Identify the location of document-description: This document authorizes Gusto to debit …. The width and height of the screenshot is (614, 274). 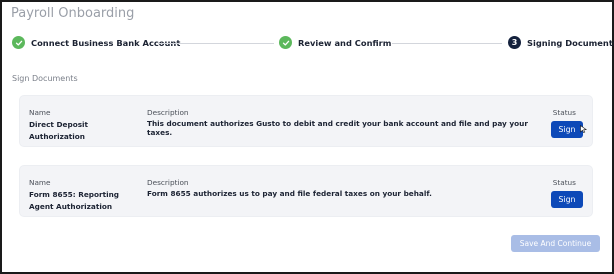
(337, 128).